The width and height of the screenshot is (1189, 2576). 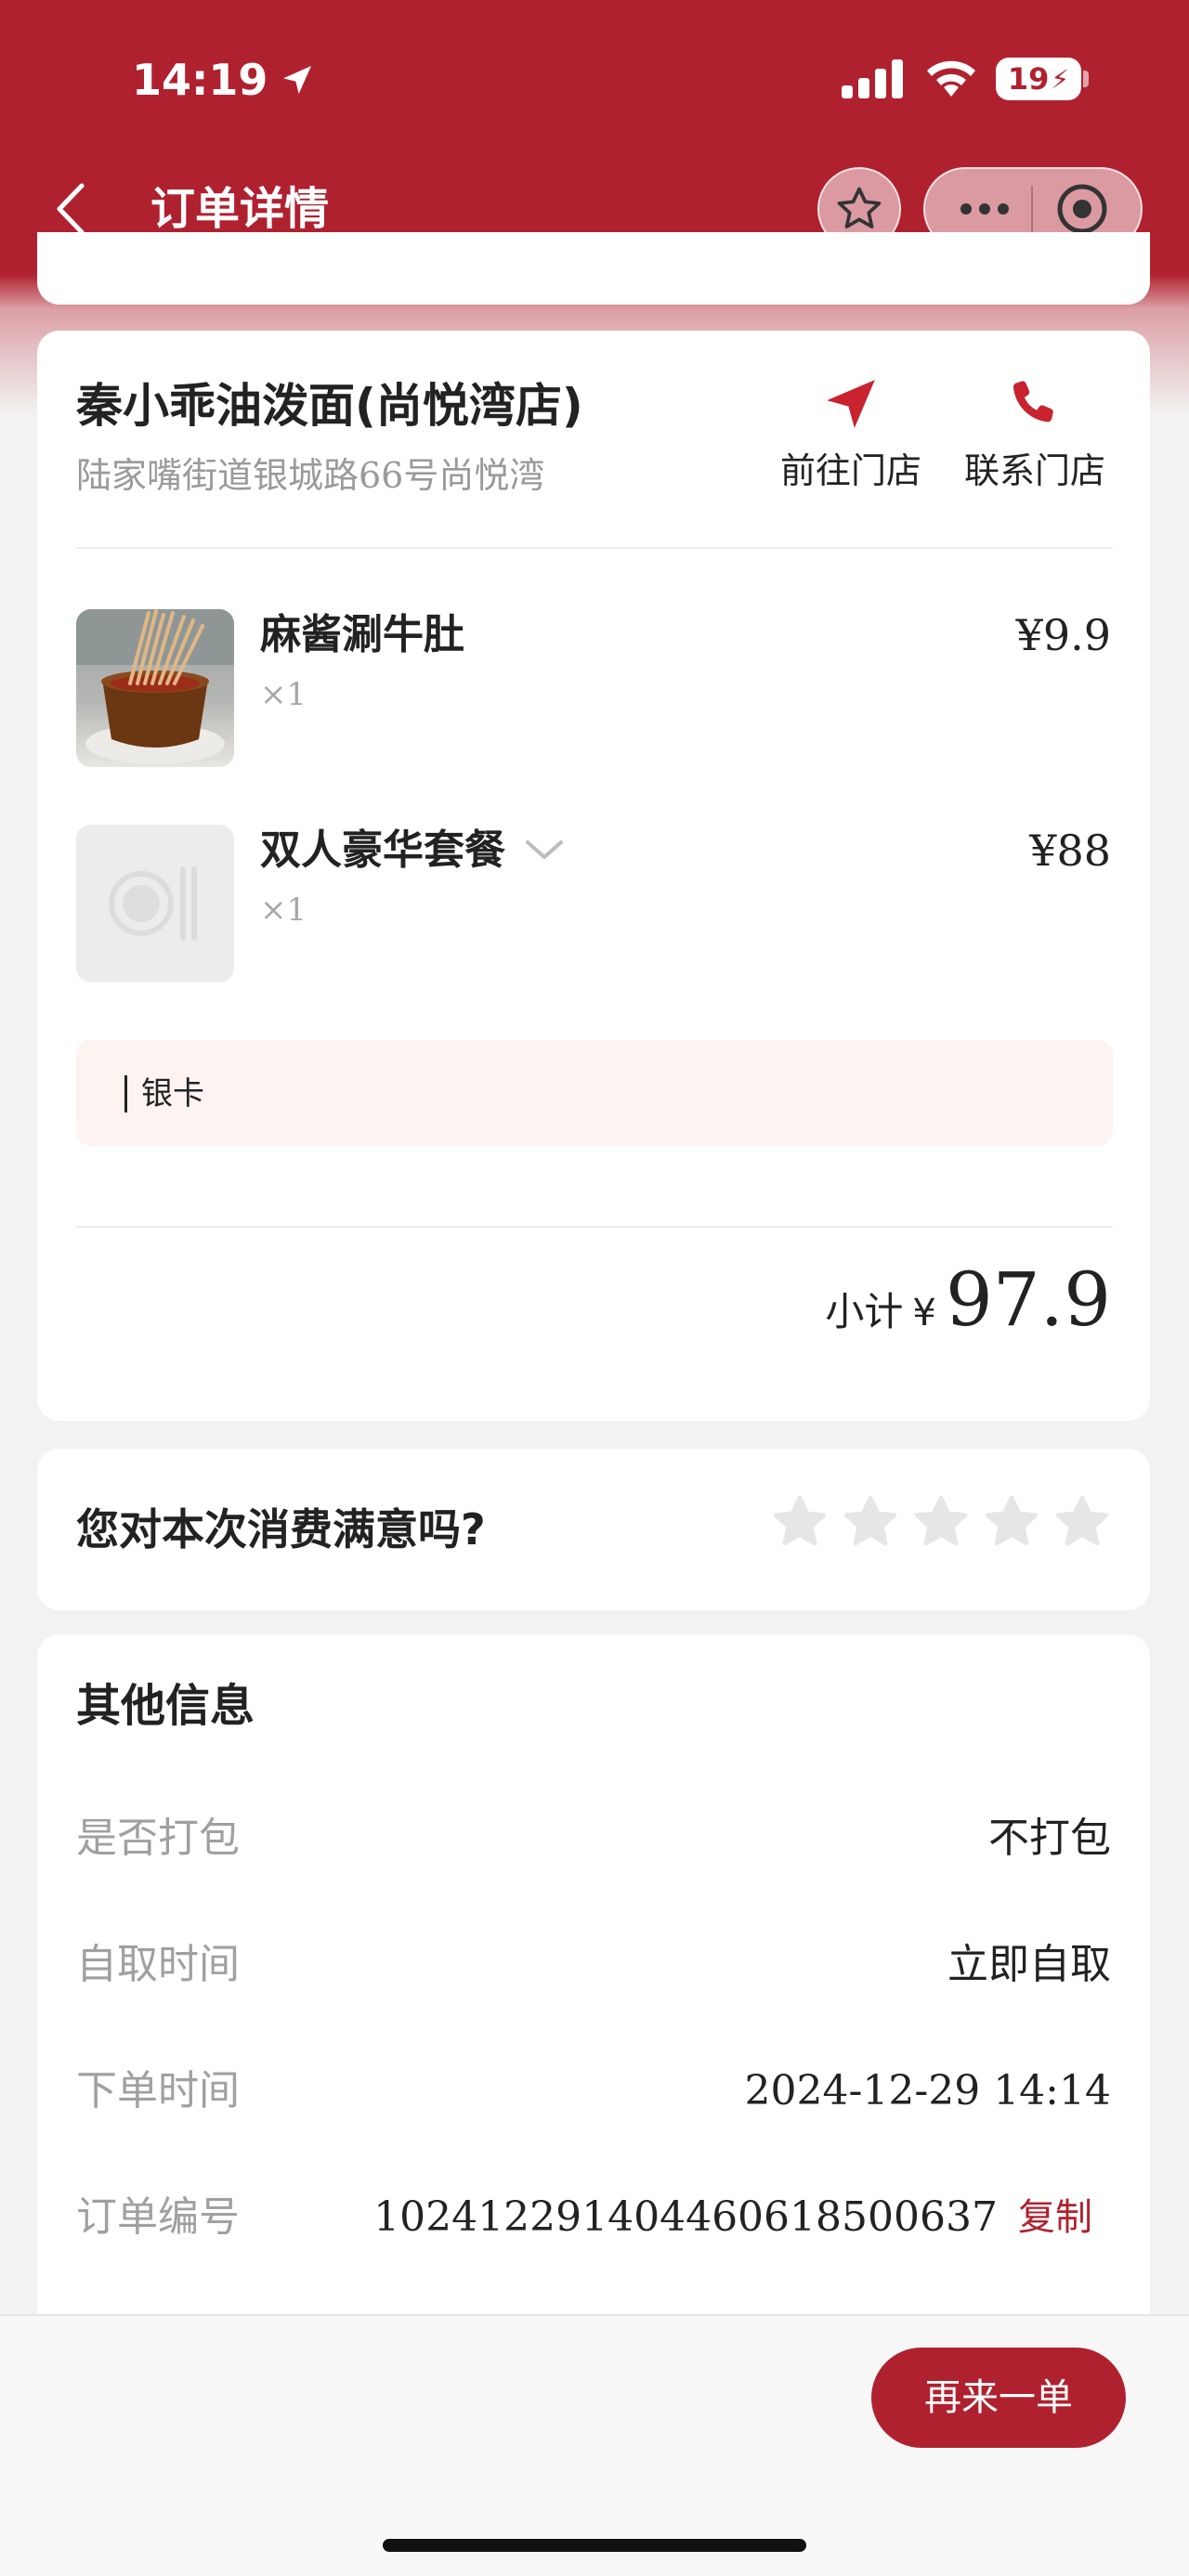 What do you see at coordinates (1086, 79) in the screenshot?
I see `battery-cap` at bounding box center [1086, 79].